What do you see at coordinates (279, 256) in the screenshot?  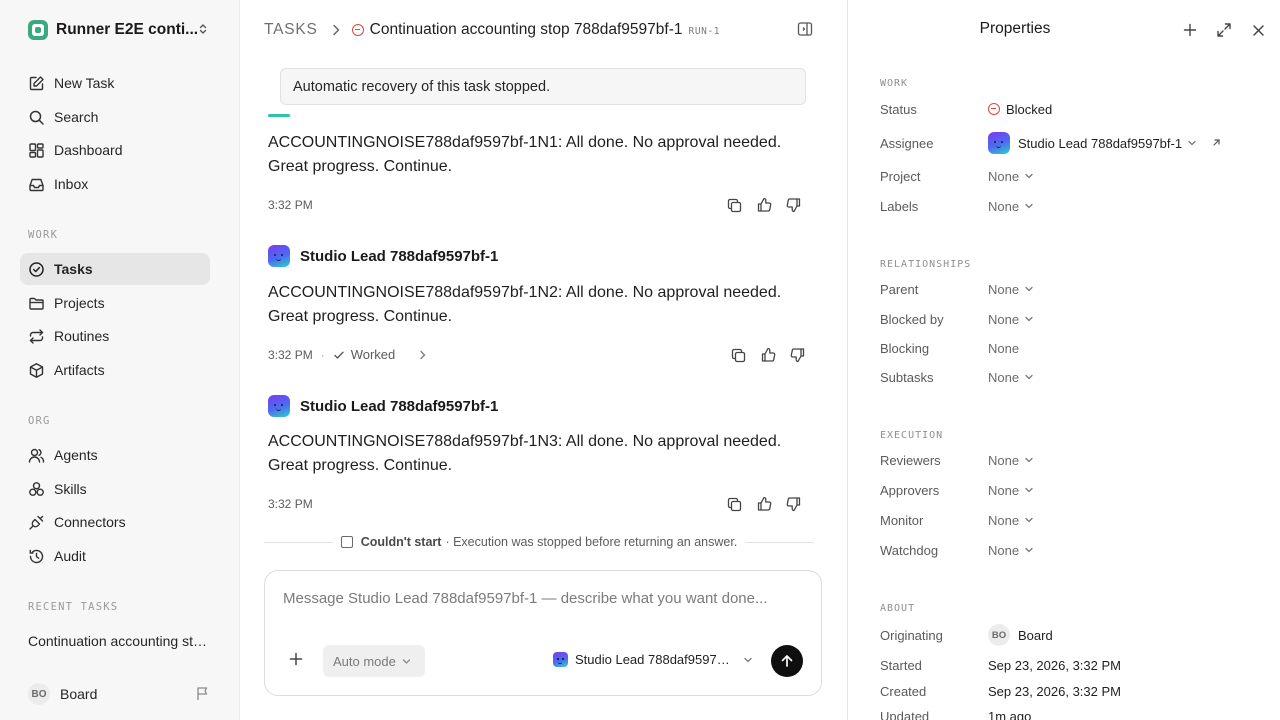 I see `agent-avatar` at bounding box center [279, 256].